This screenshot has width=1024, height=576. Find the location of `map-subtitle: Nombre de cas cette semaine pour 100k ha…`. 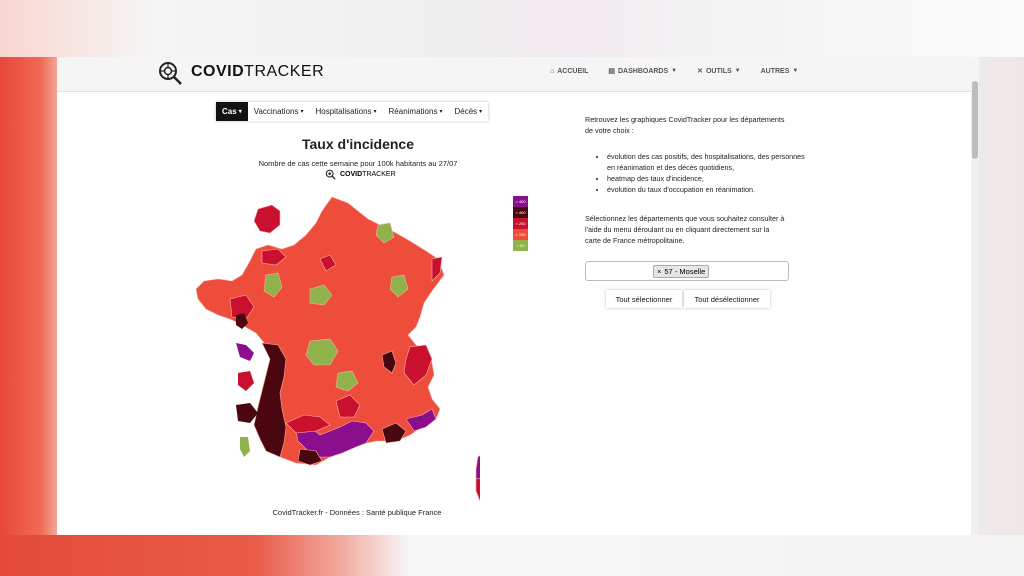

map-subtitle: Nombre de cas cette semaine pour 100k ha… is located at coordinates (358, 163).